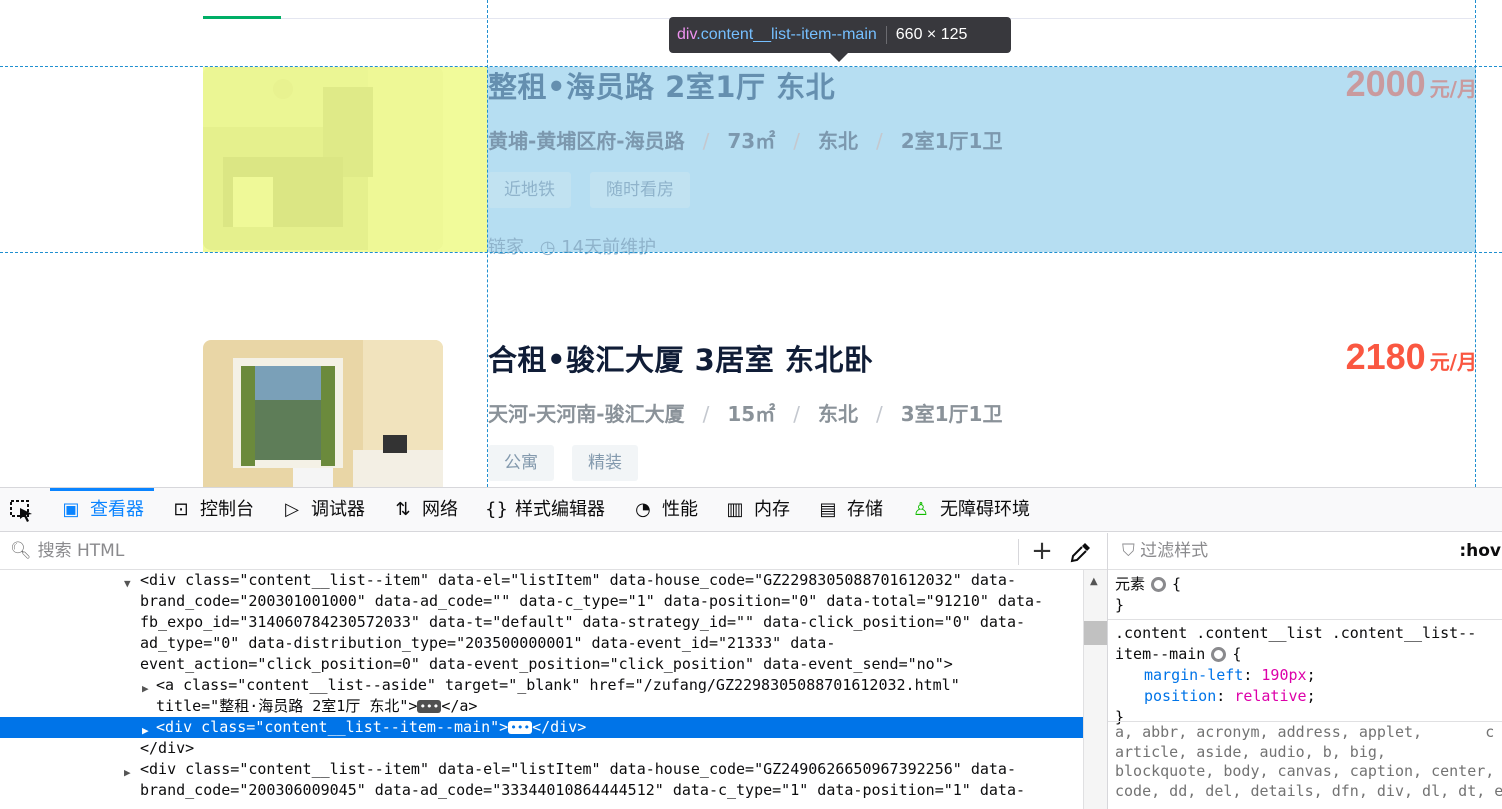  I want to click on listing-1-location: 黄埔-黄埔区府-海员路, so click(586, 141).